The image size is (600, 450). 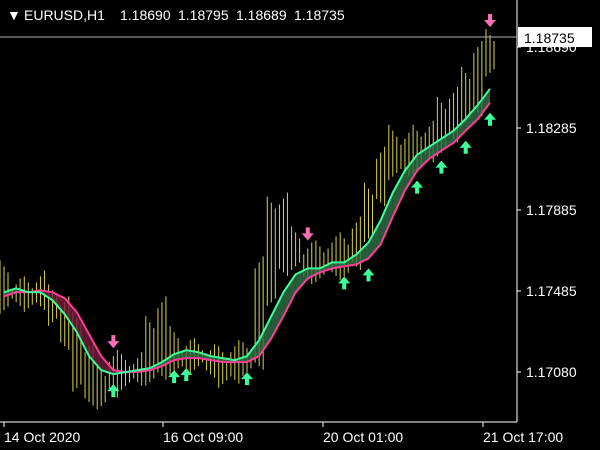 I want to click on current-price-label: 1.18735, so click(x=549, y=38).